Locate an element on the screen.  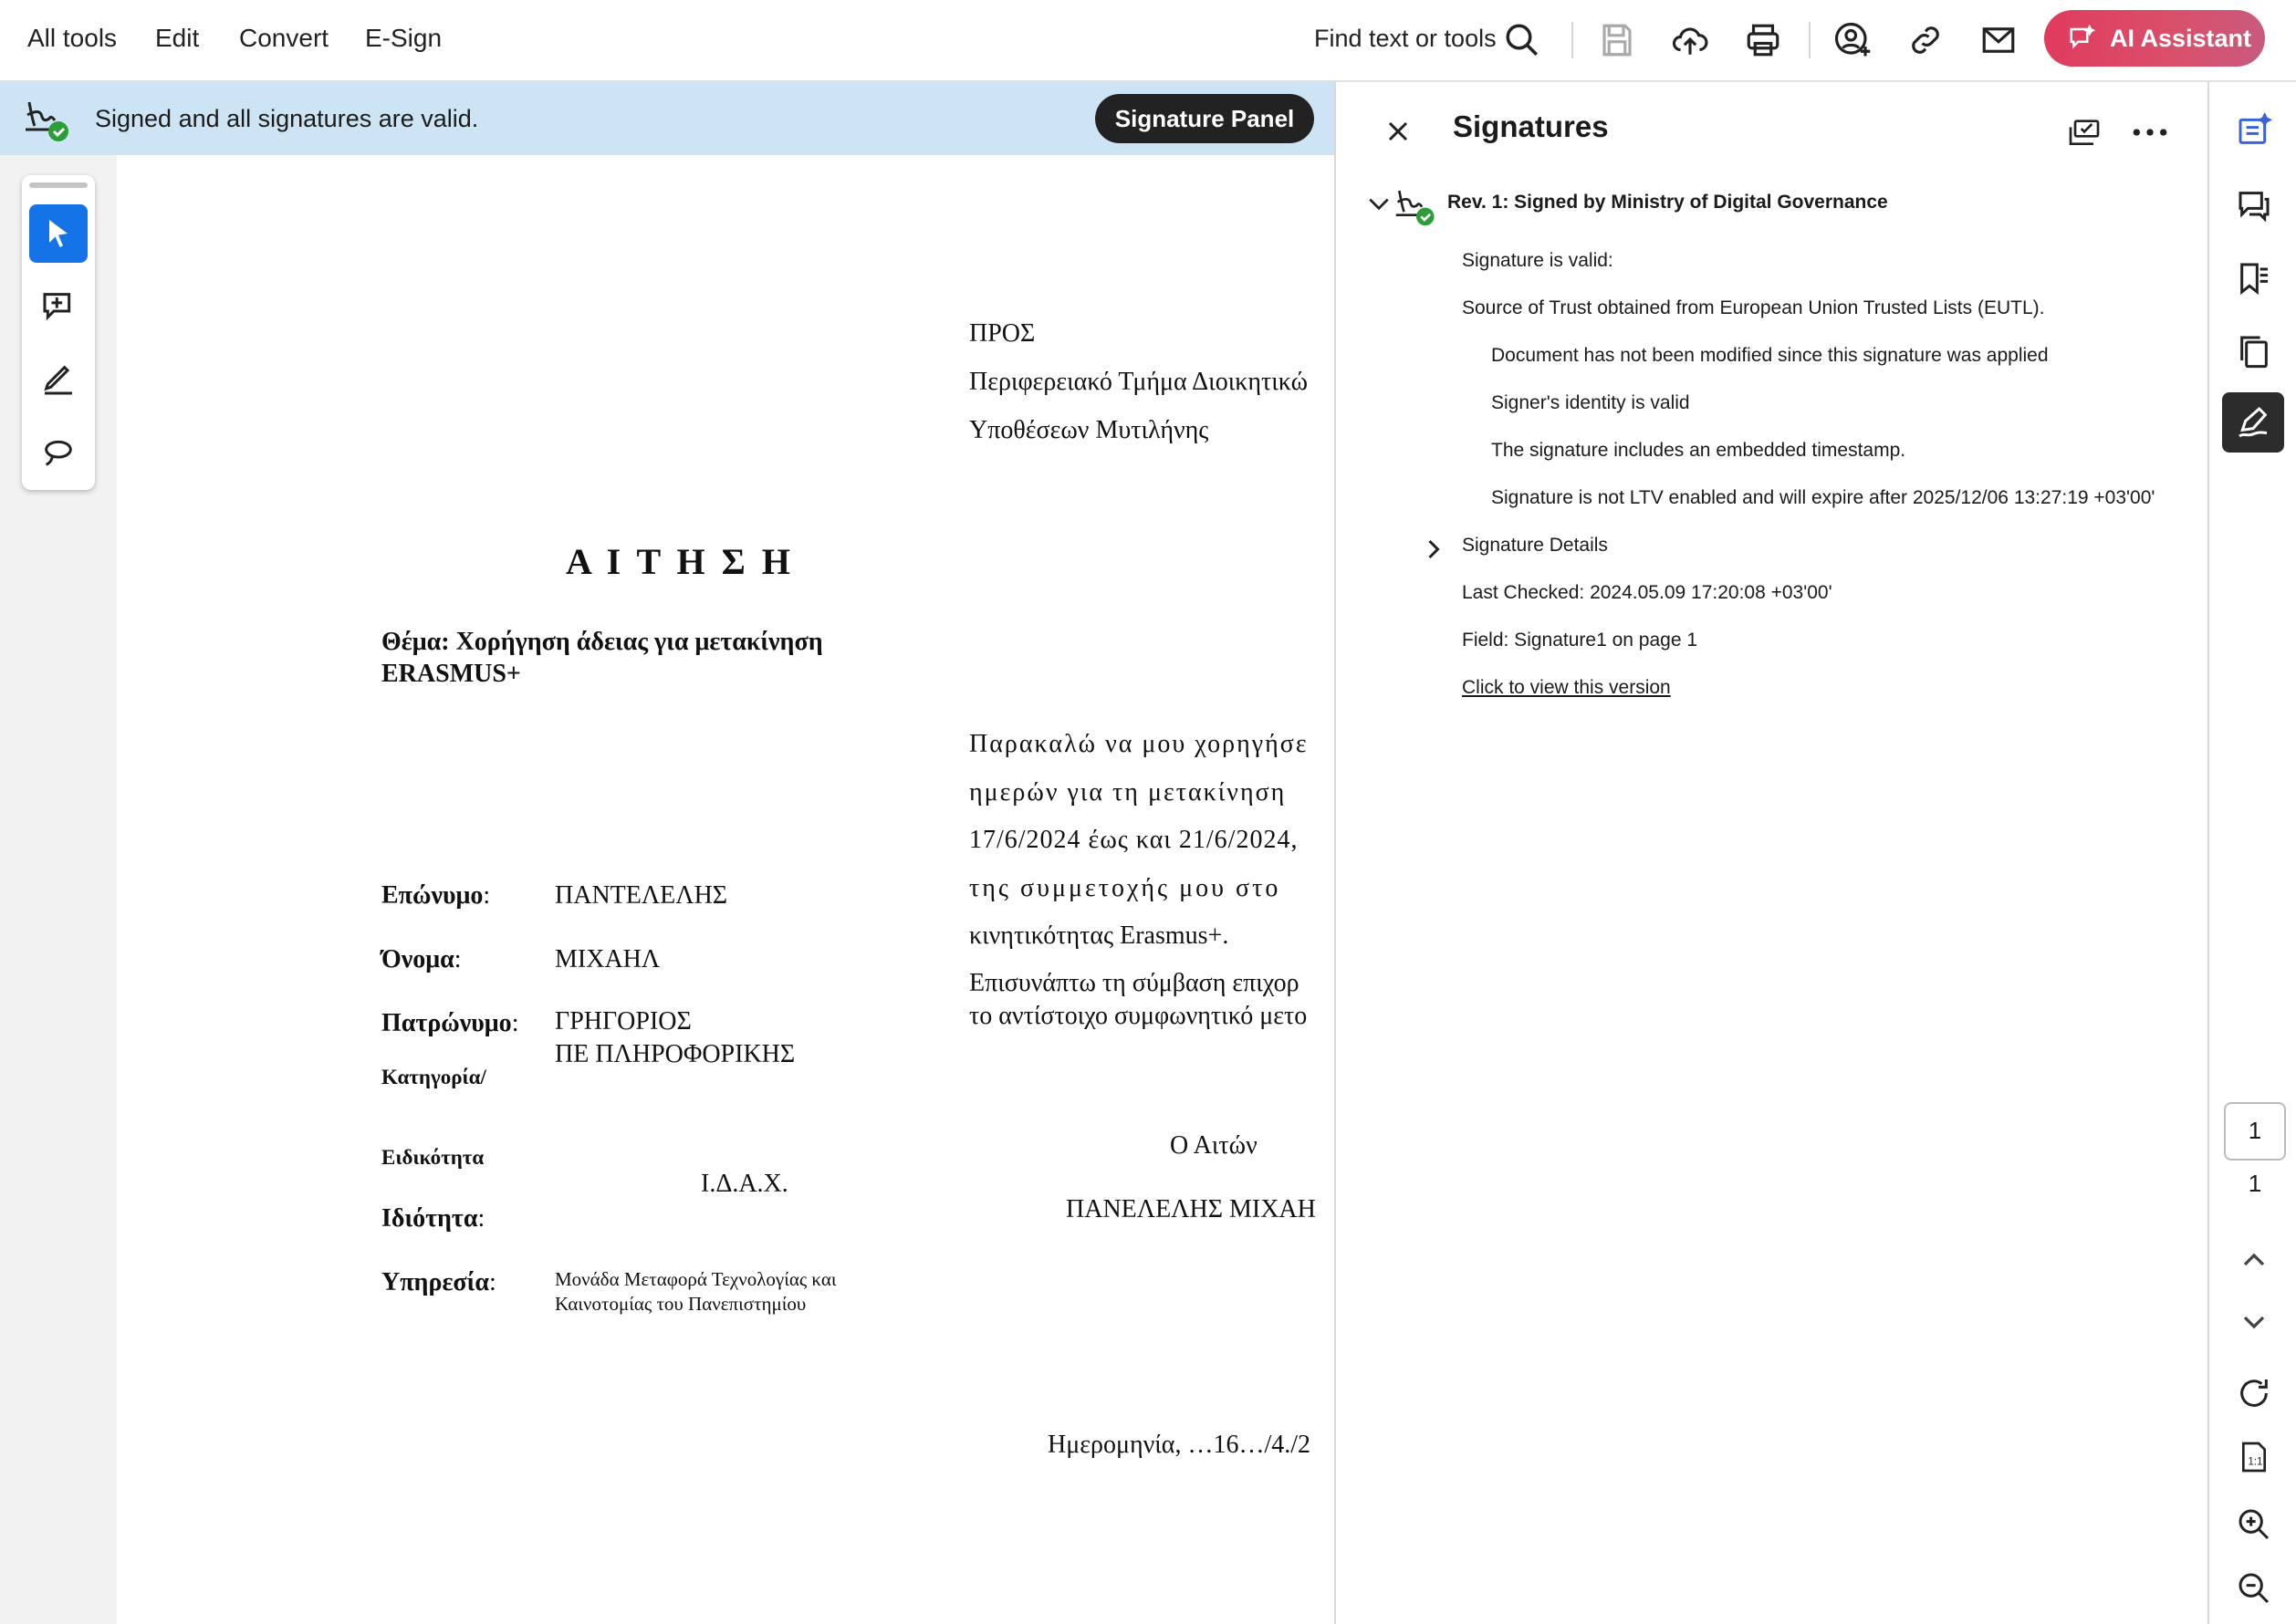
lasso-tool is located at coordinates (58, 452).